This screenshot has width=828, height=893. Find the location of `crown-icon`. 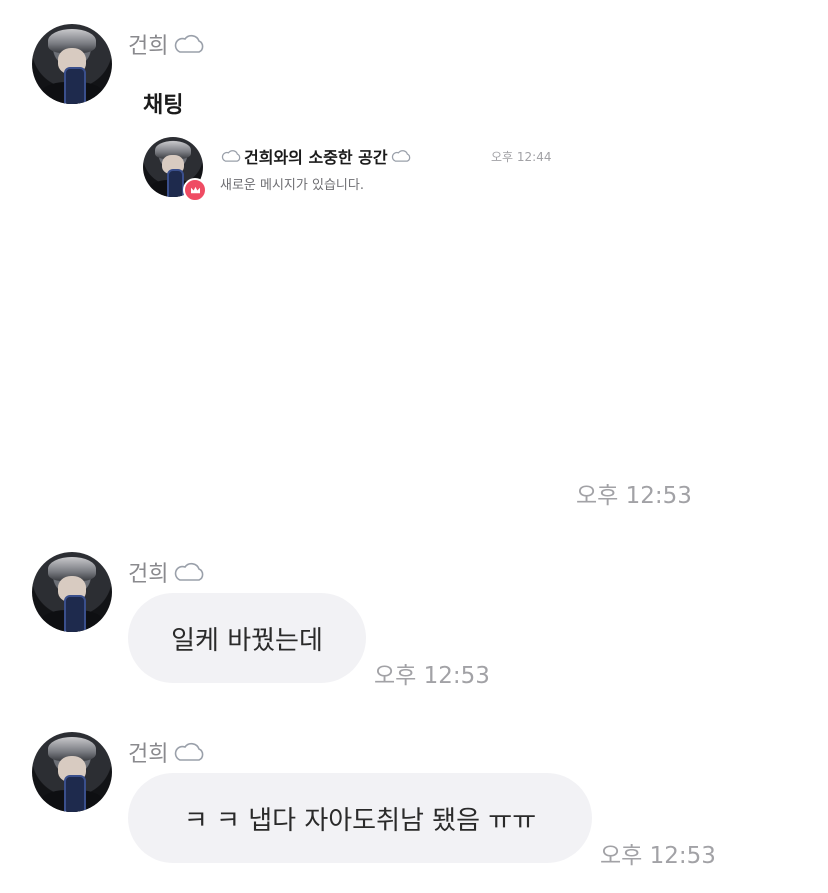

crown-icon is located at coordinates (195, 190).